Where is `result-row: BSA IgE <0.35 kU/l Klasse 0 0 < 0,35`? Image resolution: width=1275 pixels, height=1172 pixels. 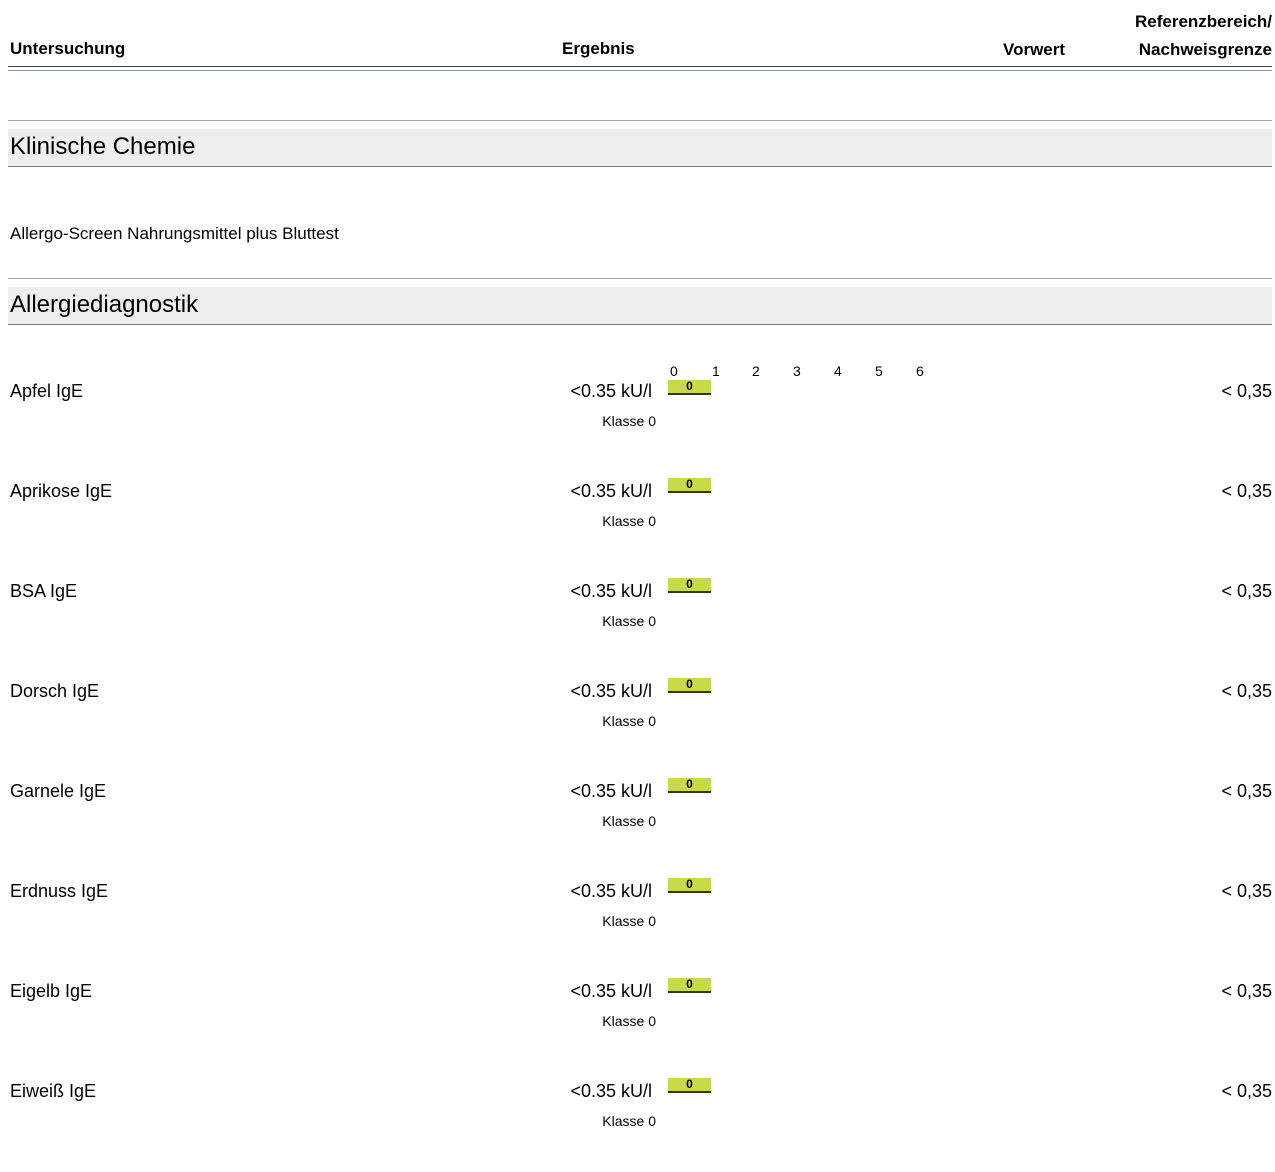 result-row: BSA IgE <0.35 kU/l Klasse 0 0 < 0,35 is located at coordinates (637, 622).